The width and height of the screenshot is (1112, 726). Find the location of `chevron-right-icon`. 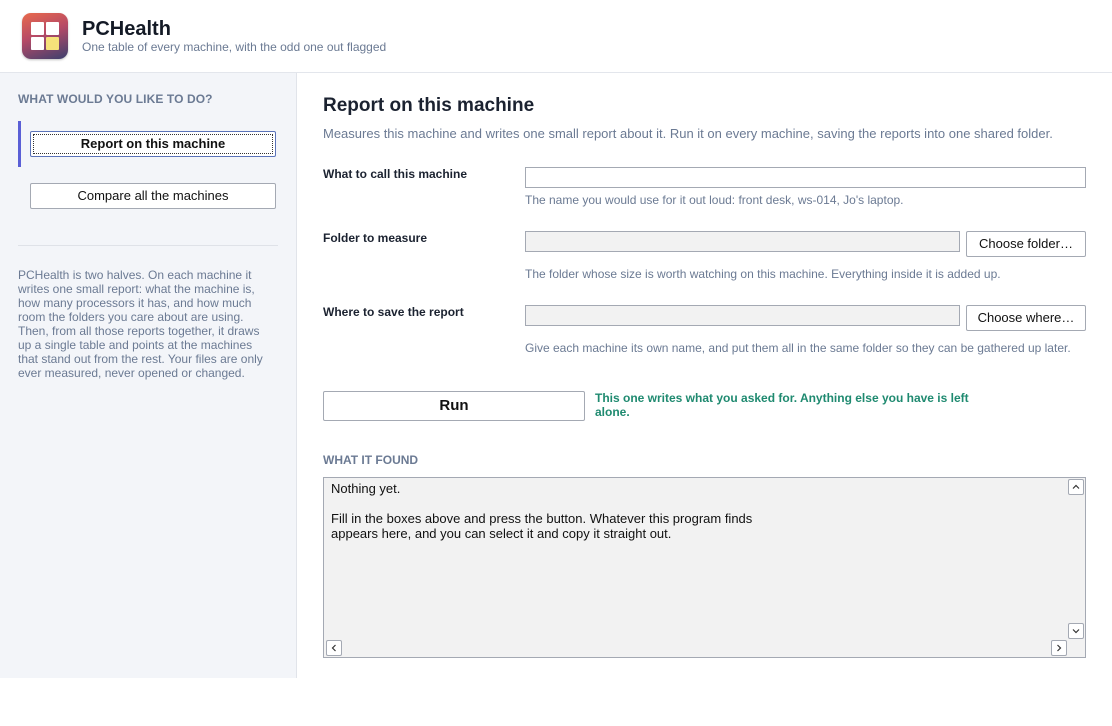

chevron-right-icon is located at coordinates (1059, 648).